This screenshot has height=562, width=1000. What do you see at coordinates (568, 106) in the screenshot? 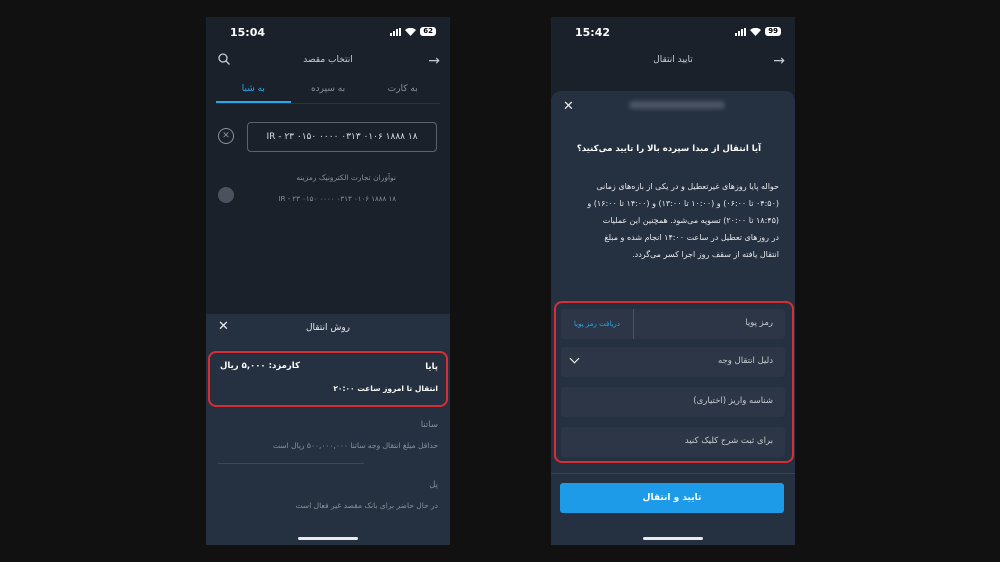
I see `close-icon: ✕` at bounding box center [568, 106].